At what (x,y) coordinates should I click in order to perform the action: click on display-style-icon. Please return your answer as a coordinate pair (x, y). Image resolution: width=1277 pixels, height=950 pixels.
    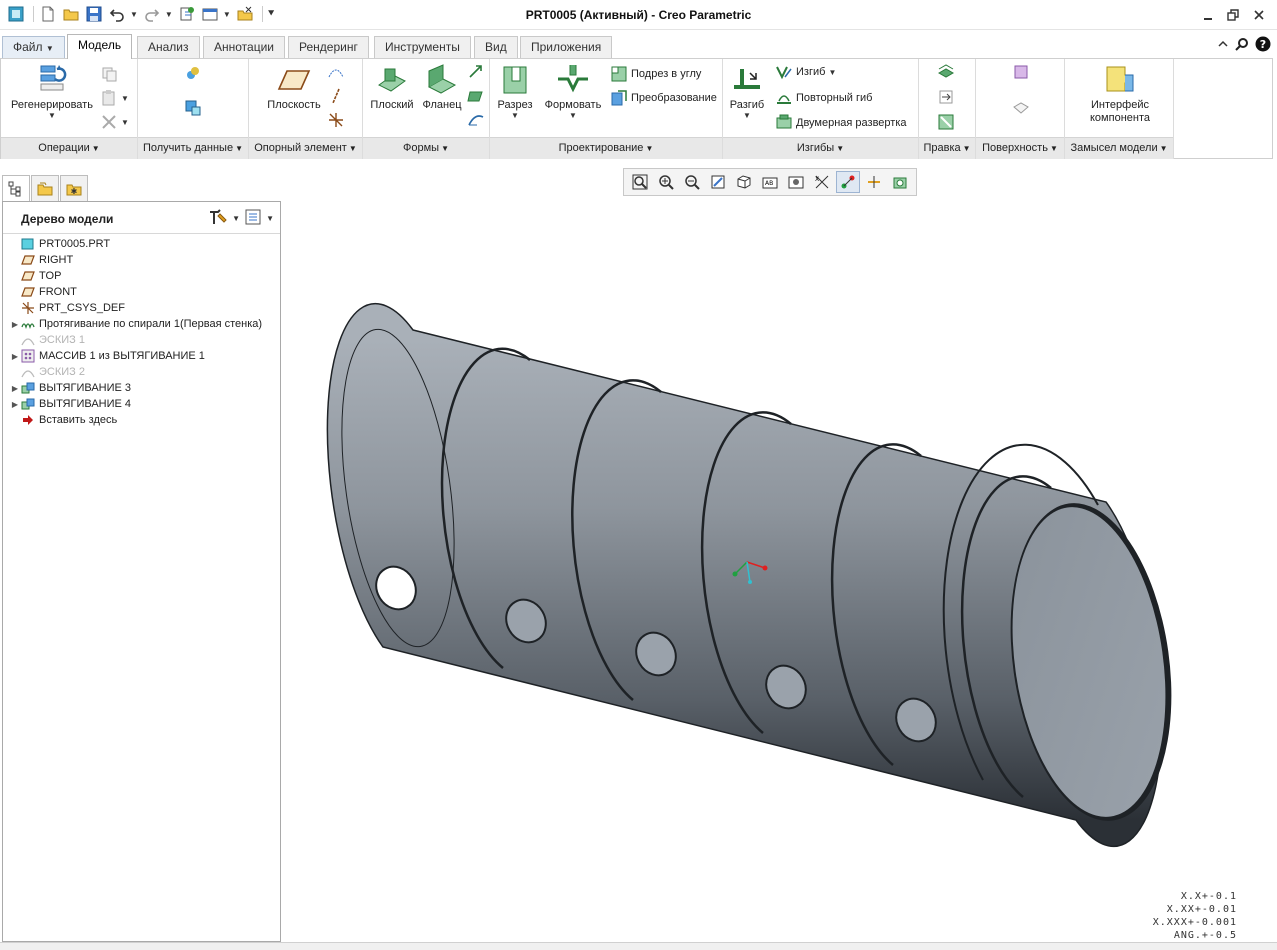
    Looking at the image, I should click on (796, 182).